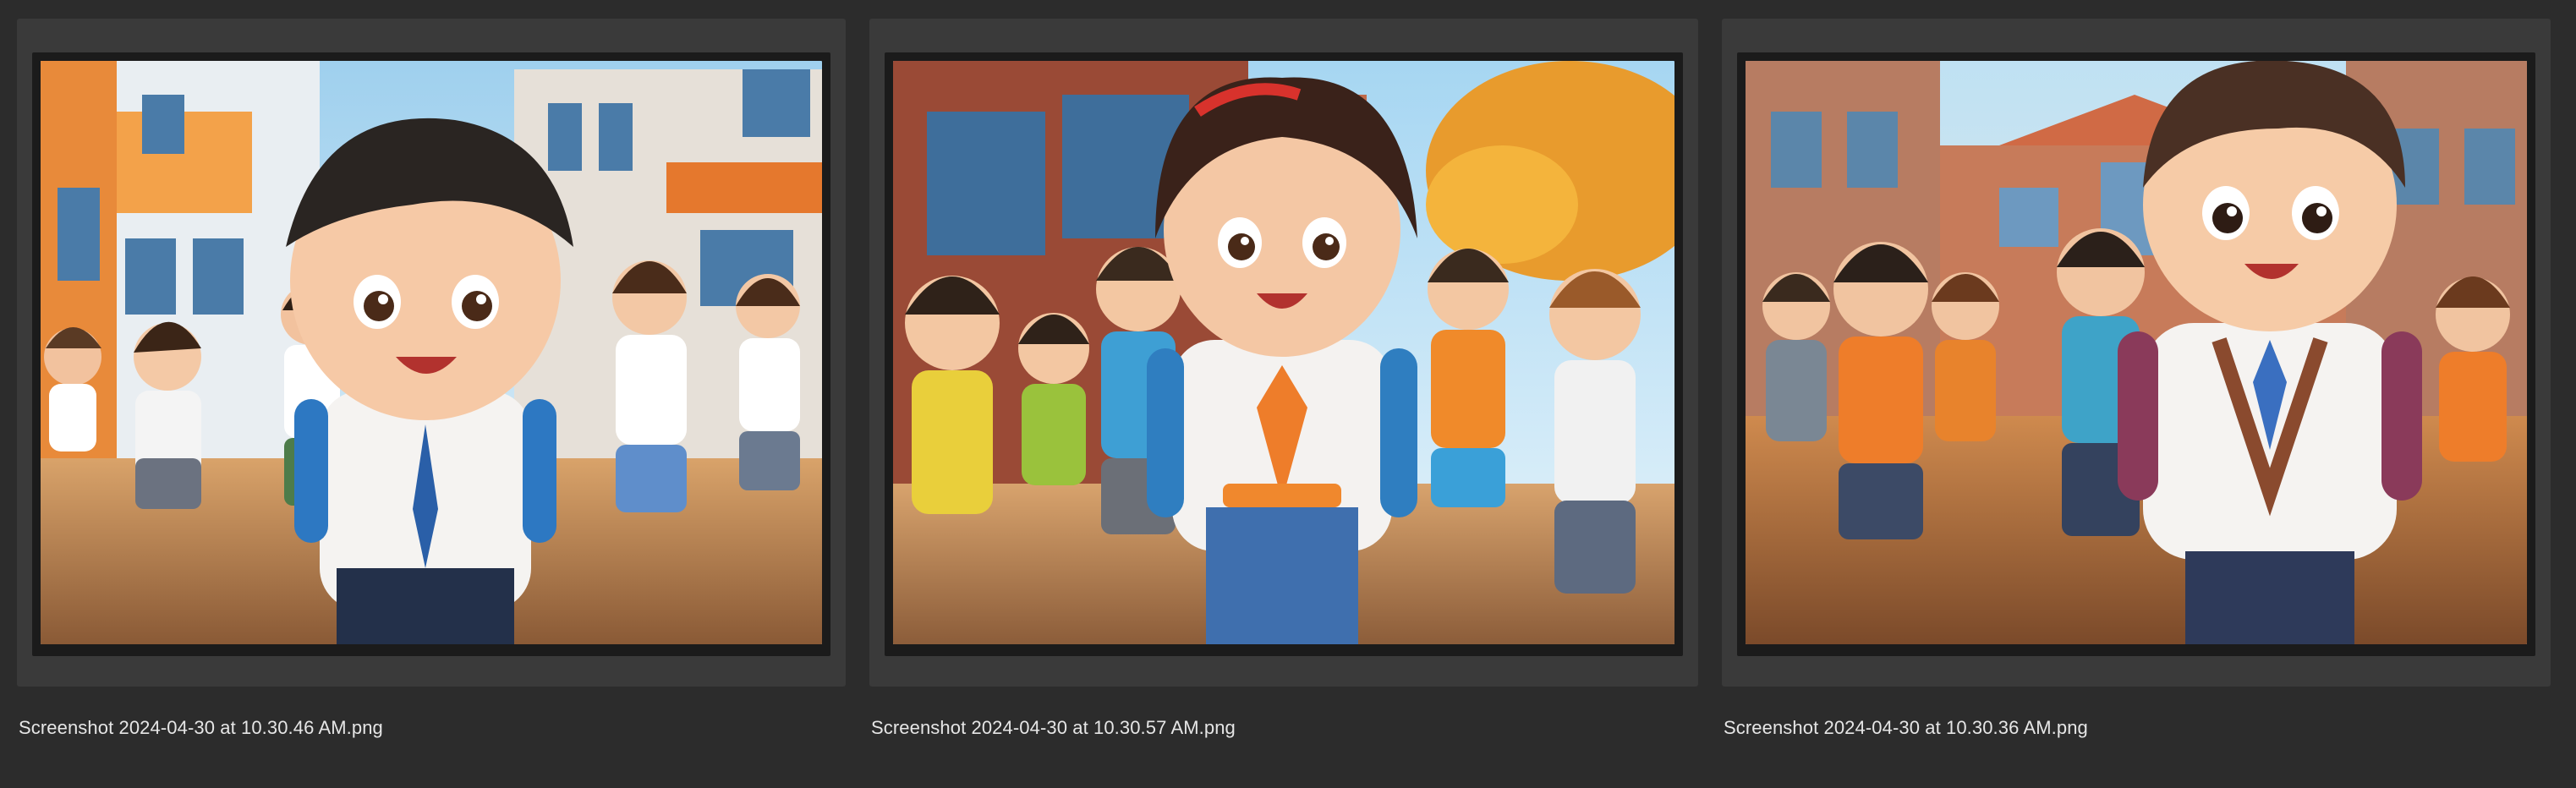 The height and width of the screenshot is (788, 2576). I want to click on filename-label: Screenshot 2024-04-30 at 10.30.57 AM.png, so click(1053, 728).